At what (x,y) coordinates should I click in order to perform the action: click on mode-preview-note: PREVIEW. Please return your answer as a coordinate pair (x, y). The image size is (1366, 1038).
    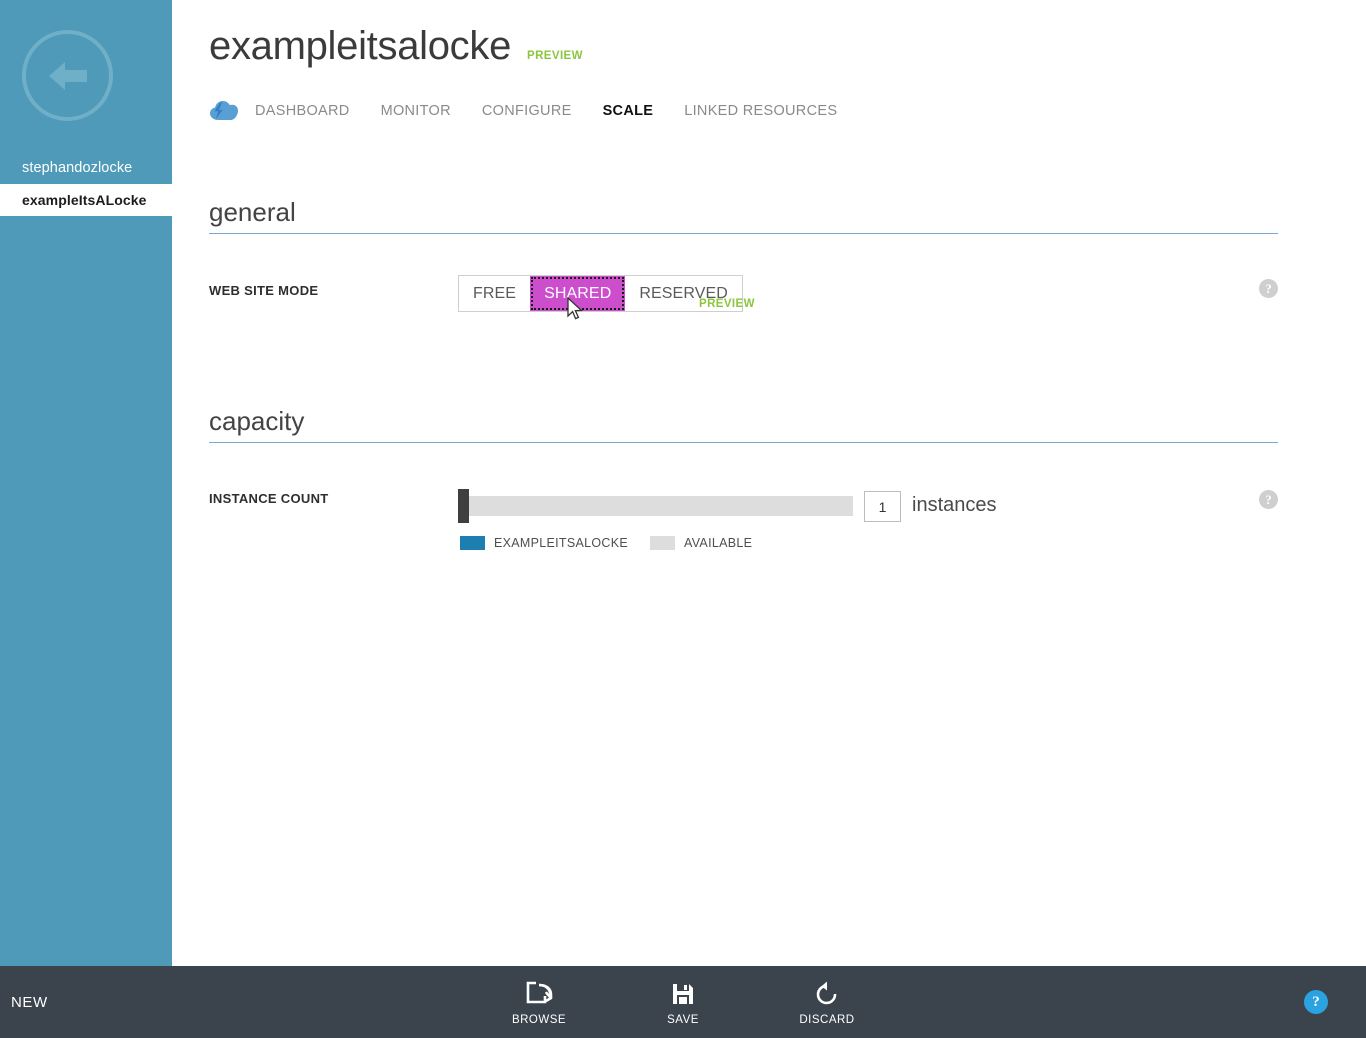
    Looking at the image, I should click on (727, 304).